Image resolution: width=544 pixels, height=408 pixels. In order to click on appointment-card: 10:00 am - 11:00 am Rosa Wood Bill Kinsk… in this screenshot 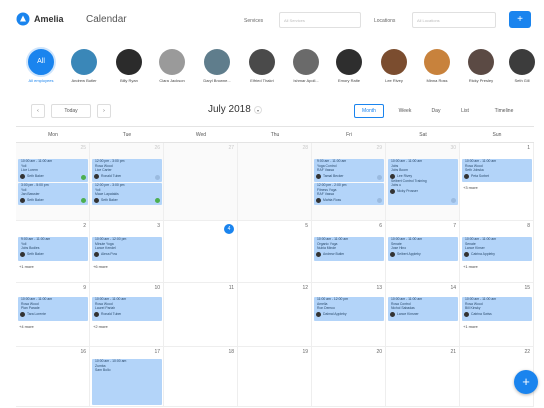, I will do `click(497, 309)`.